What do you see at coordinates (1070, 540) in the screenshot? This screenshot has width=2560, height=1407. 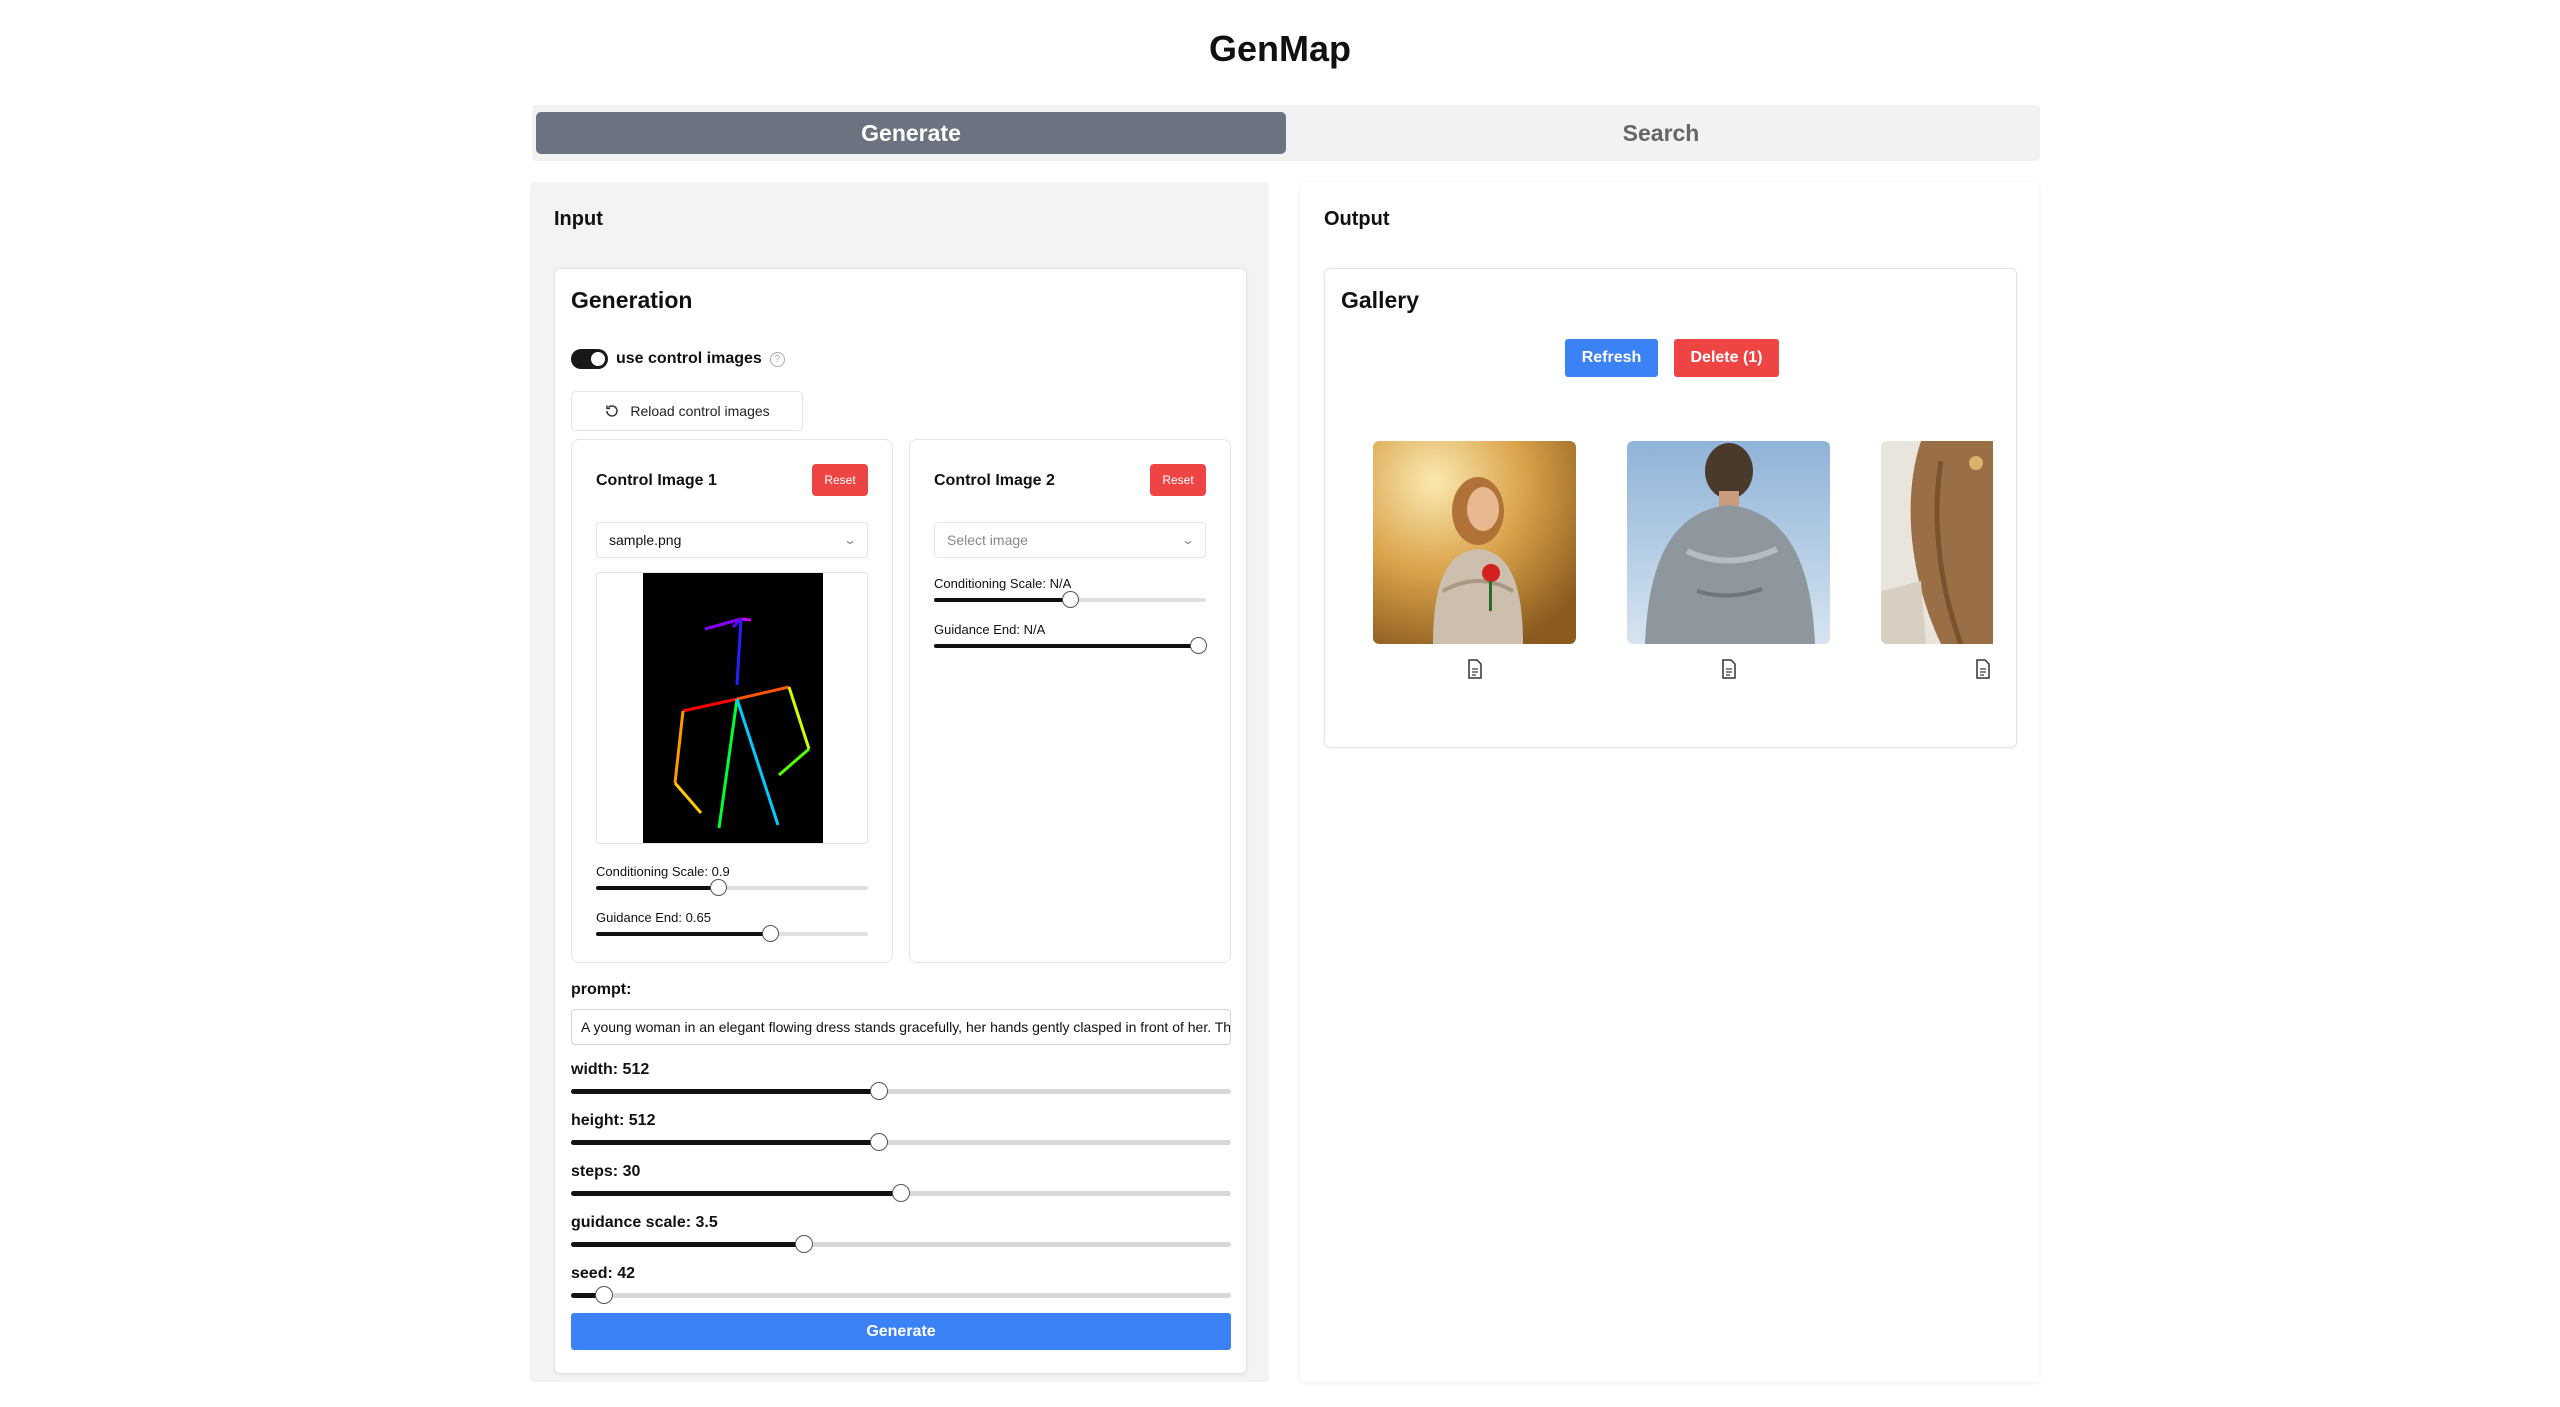 I see `control-image-2-select: Select image ⌄` at bounding box center [1070, 540].